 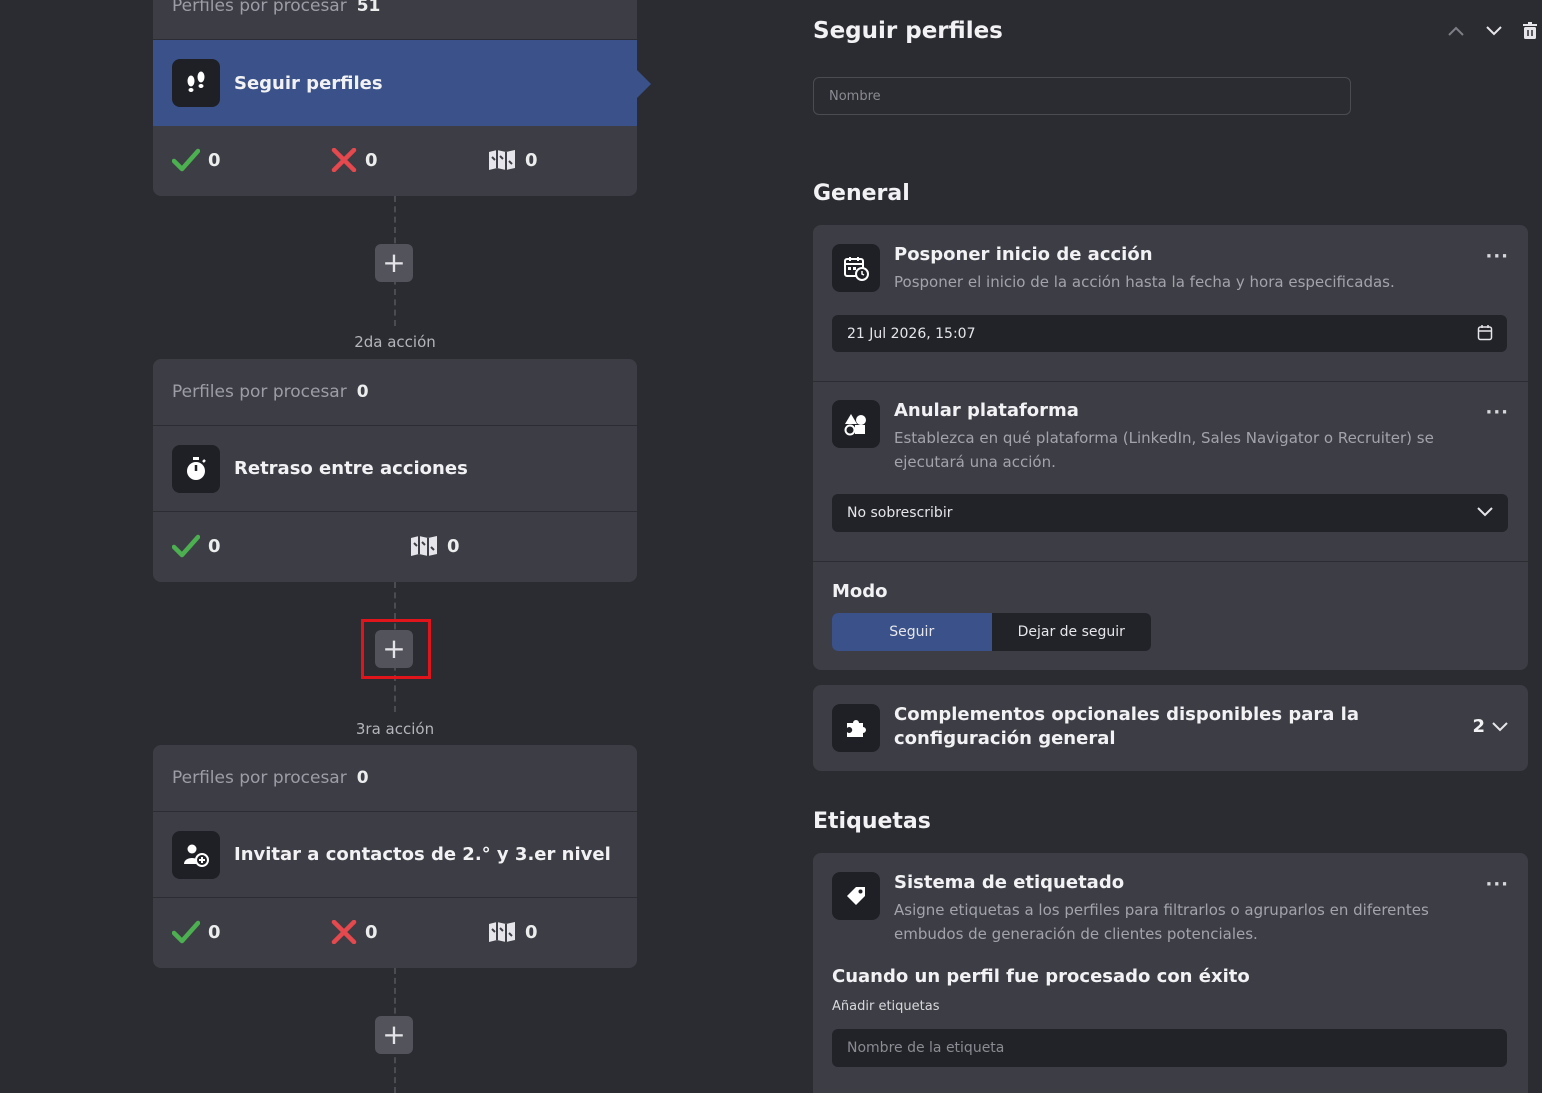 I want to click on platform-select: No sobrescribir, so click(x=1170, y=513).